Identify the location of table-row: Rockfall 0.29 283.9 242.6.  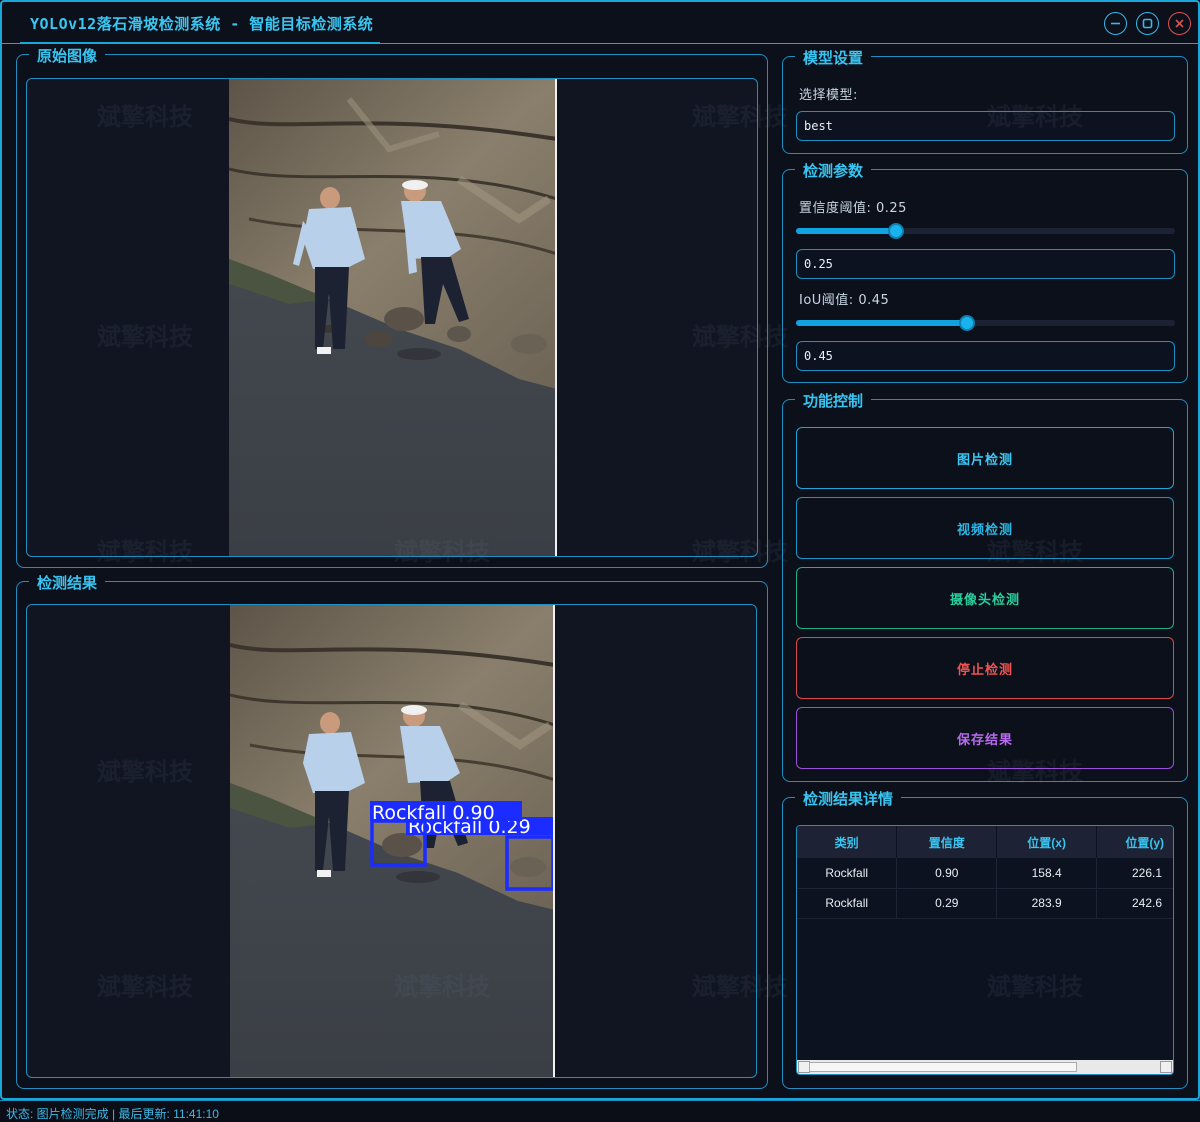
(985, 903).